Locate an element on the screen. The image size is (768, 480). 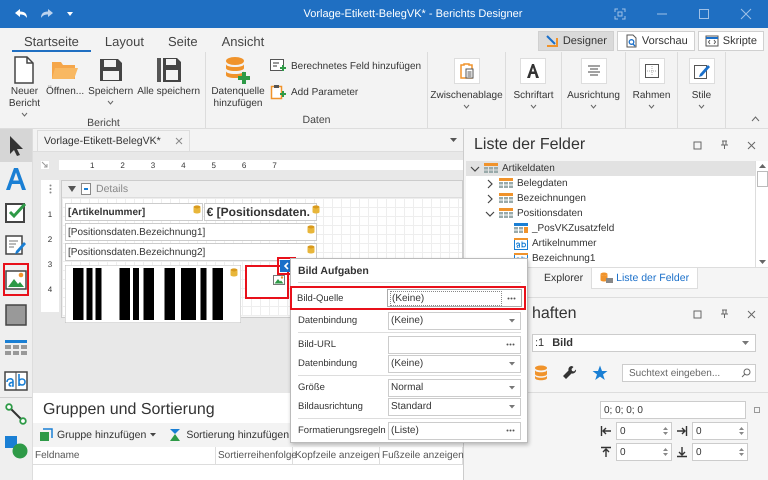
property-label: Bildausrichtung is located at coordinates (331, 406).